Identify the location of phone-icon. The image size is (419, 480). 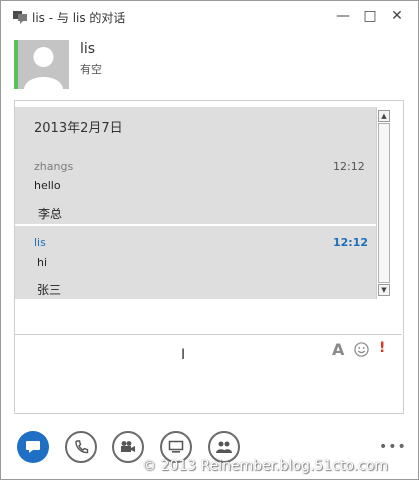
(82, 447).